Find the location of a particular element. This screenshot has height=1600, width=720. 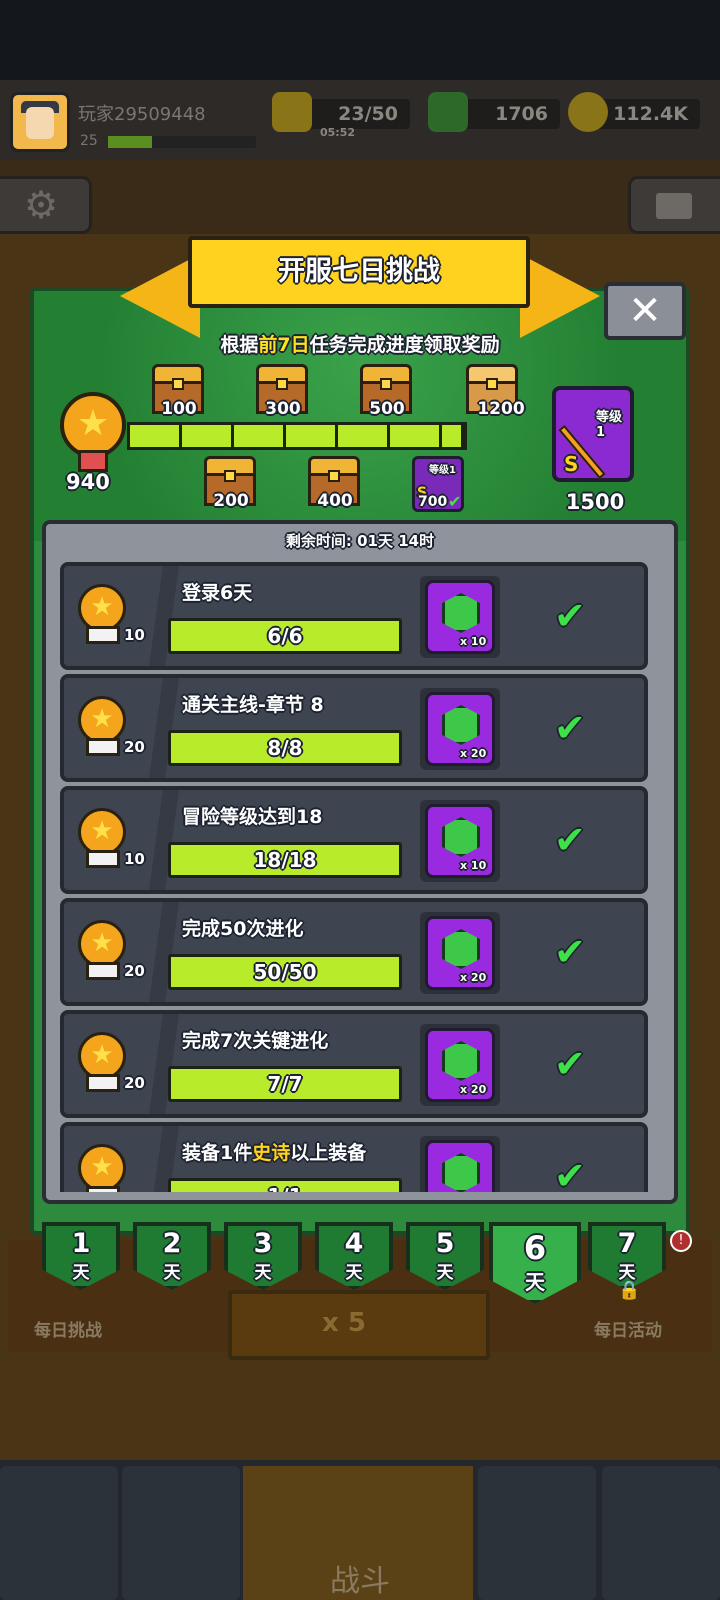

milestone-label-100: 100 is located at coordinates (179, 409).